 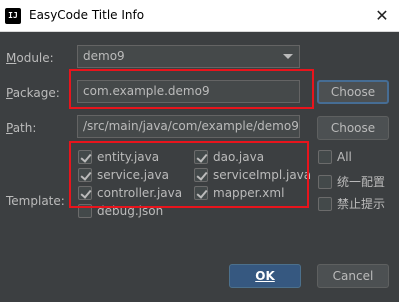 I want to click on template-checkbox-mapper: mapper.xml, so click(x=239, y=193).